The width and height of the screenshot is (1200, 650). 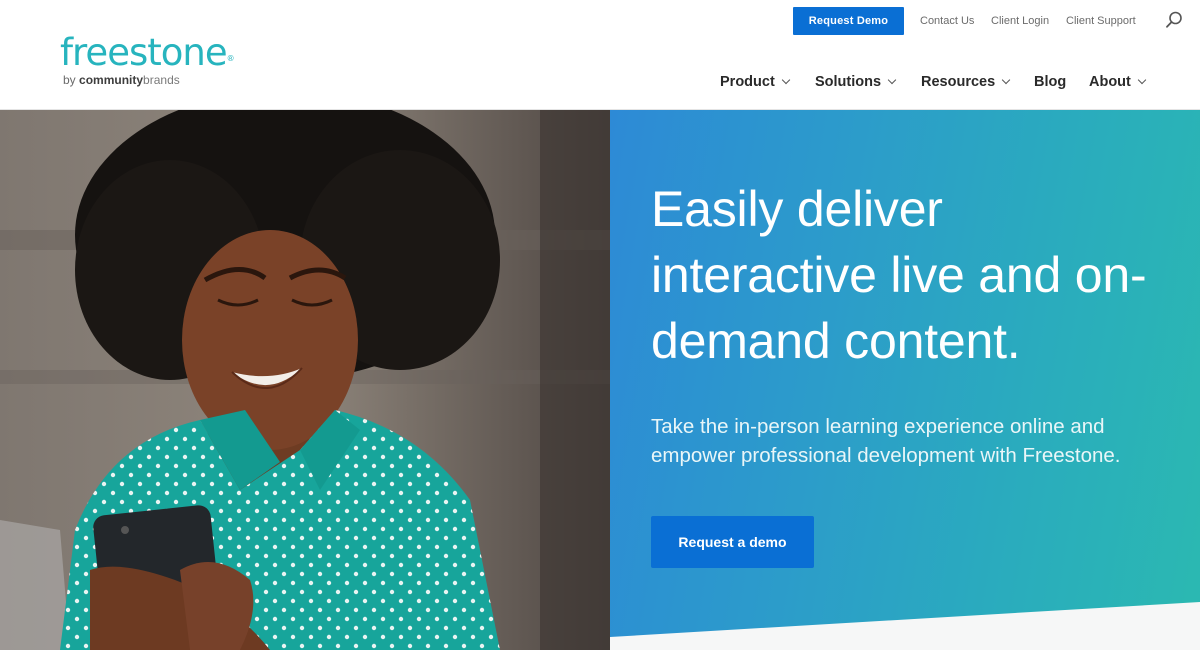 I want to click on registered-mark: ®, so click(x=230, y=58).